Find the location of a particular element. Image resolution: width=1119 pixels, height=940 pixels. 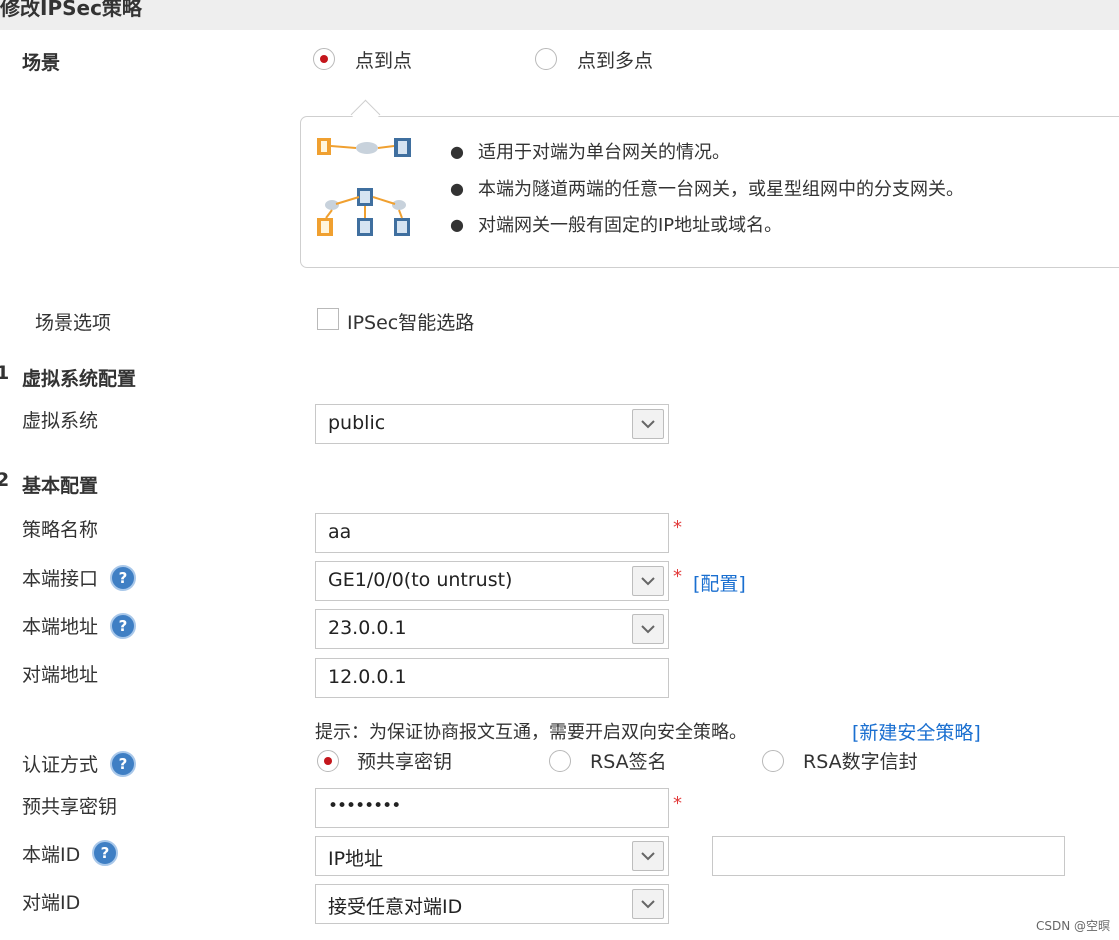

local-interface-value: GE1/0/0(to untrust) is located at coordinates (420, 580).